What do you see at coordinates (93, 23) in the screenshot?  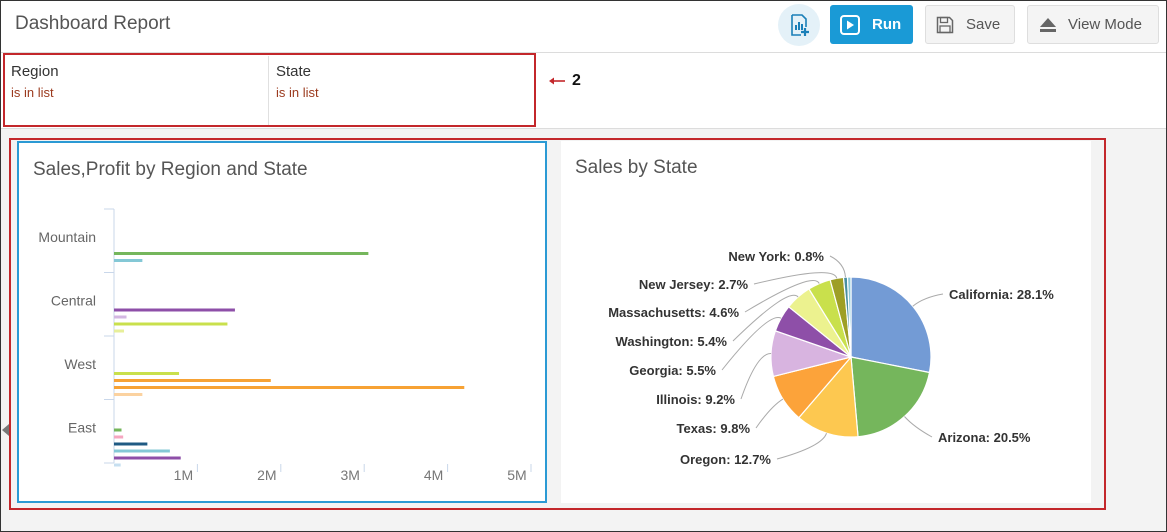 I see `page-title: Dashboard Report` at bounding box center [93, 23].